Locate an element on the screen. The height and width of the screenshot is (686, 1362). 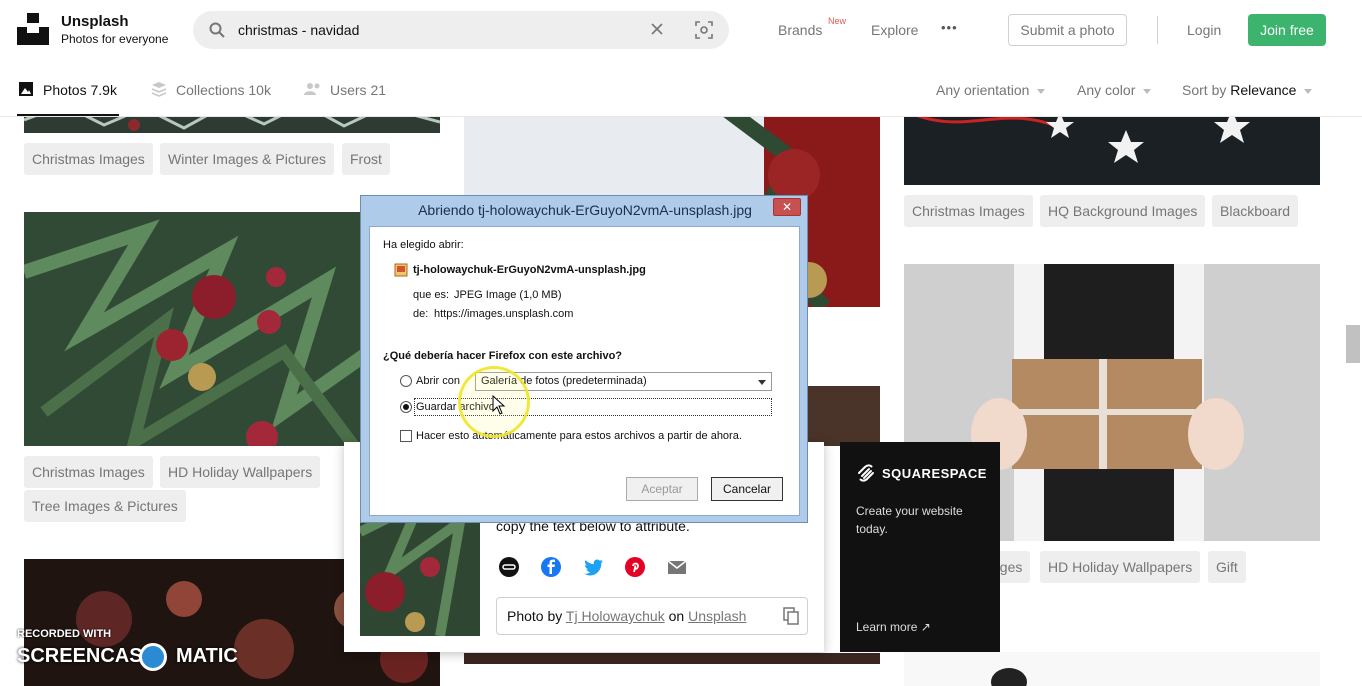
pinterest-icon is located at coordinates (635, 567).